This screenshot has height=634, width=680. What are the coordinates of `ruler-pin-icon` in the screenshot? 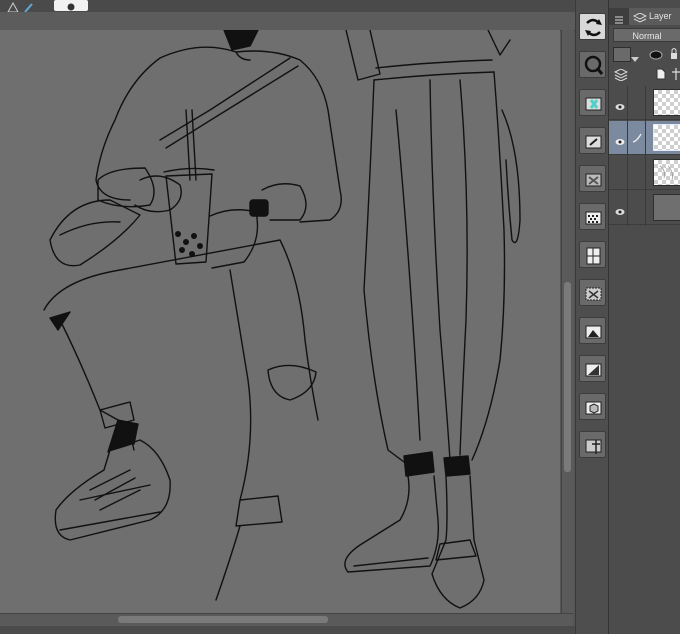 It's located at (675, 76).